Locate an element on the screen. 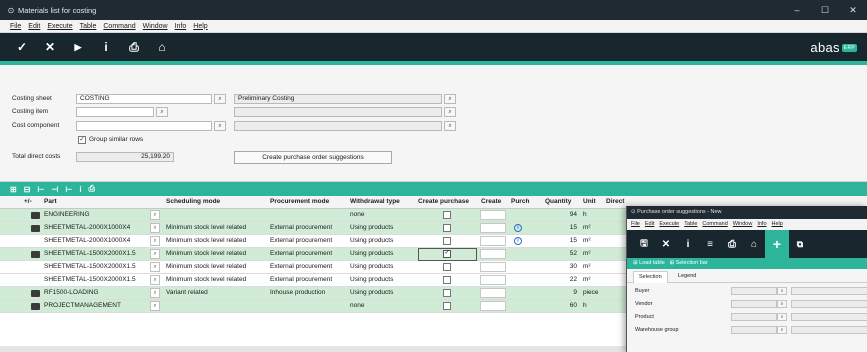 The width and height of the screenshot is (867, 352). vendor-search-icon: ⌕ is located at coordinates (782, 304).